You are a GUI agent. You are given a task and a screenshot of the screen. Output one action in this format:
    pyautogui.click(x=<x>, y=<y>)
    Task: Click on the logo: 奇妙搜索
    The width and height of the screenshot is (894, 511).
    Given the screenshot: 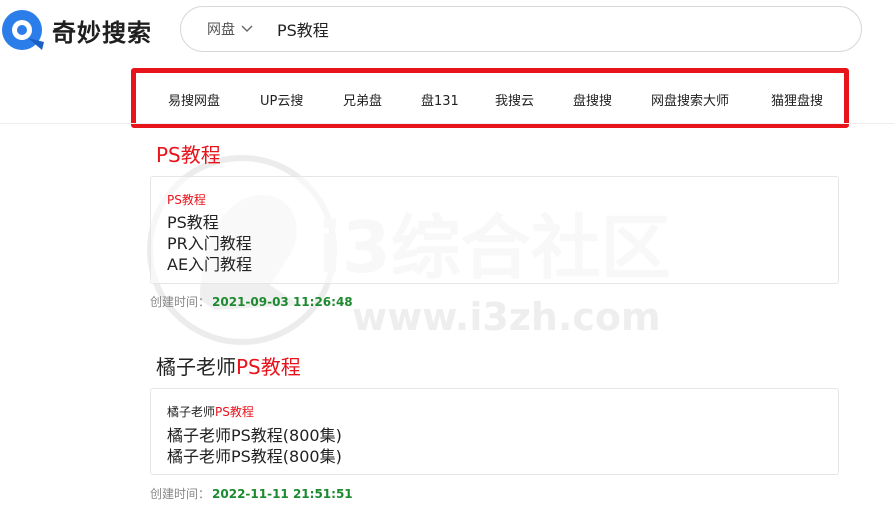 What is the action you would take?
    pyautogui.click(x=76, y=30)
    